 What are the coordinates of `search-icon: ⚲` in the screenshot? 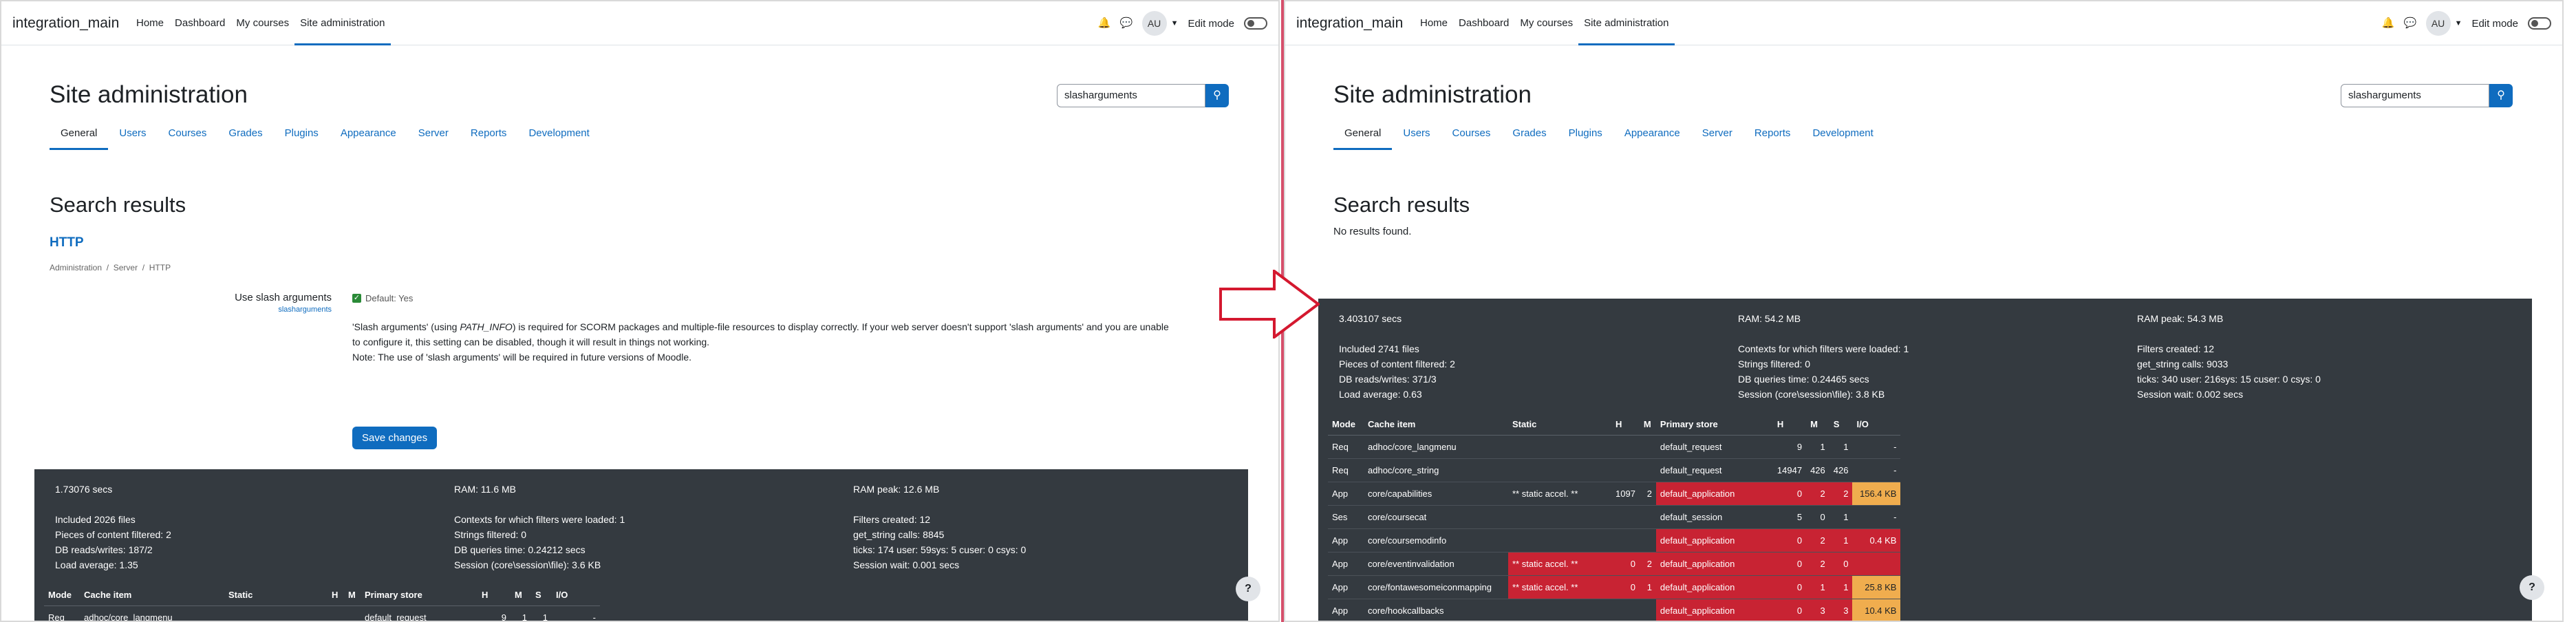 It's located at (1217, 95).